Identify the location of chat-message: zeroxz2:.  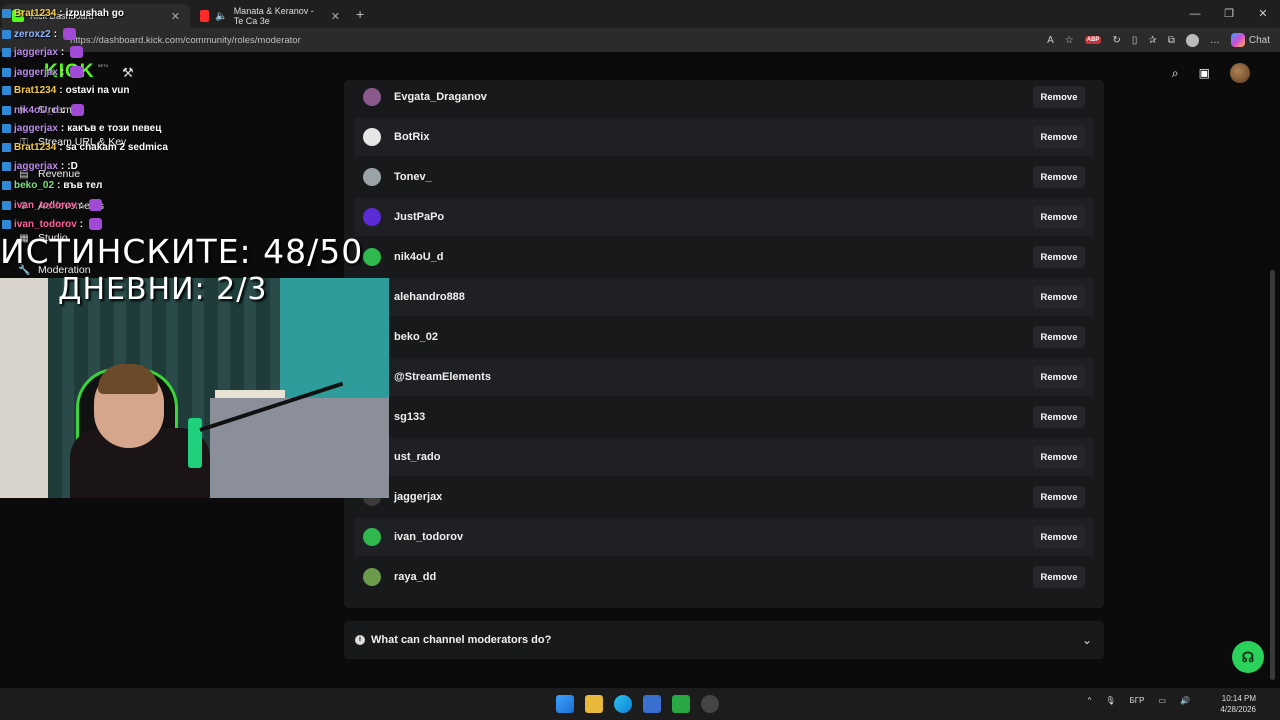
(39, 34).